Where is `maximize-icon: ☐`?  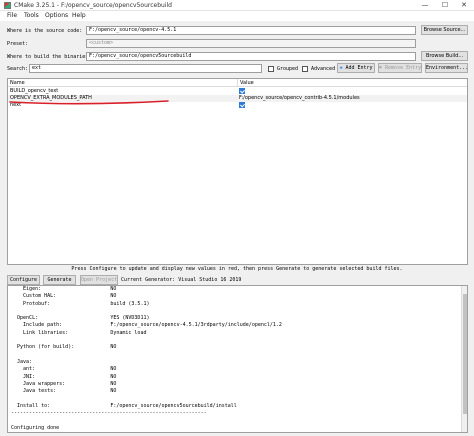 maximize-icon: ☐ is located at coordinates (445, 5).